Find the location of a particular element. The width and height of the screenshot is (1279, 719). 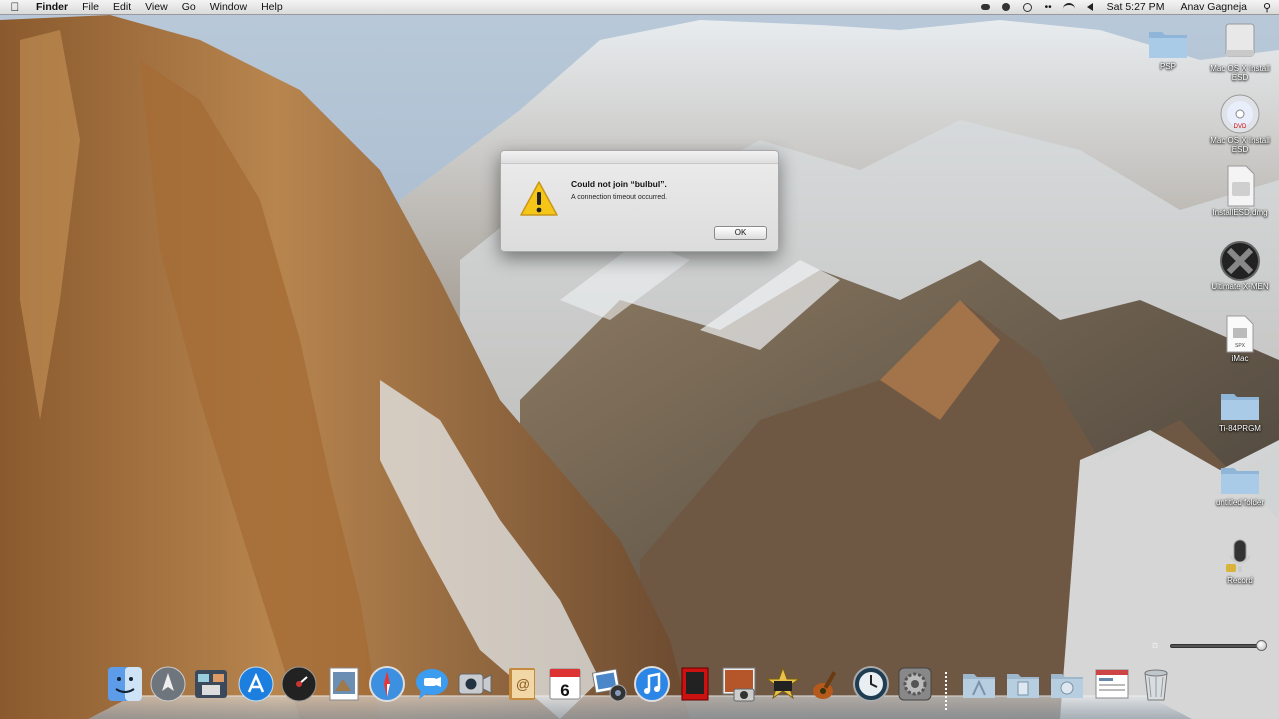

desktop-icon-psp: PSP is located at coordinates (1168, 48).